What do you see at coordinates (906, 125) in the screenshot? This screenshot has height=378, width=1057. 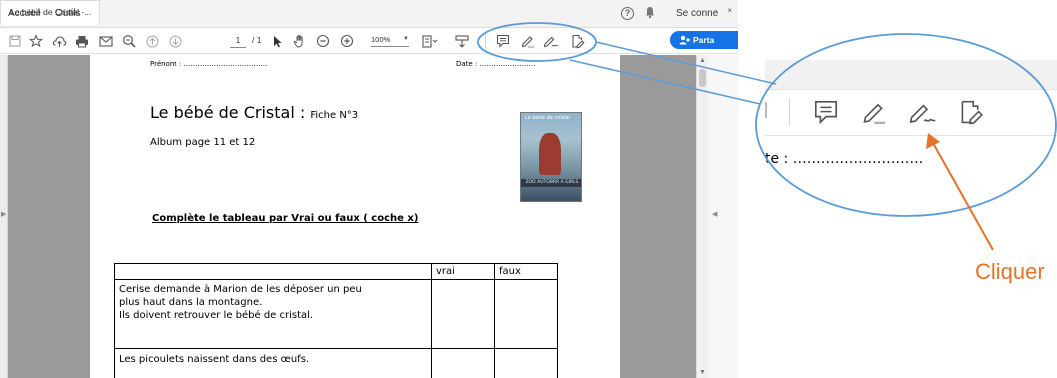 I see `large-highlight-ellipse` at bounding box center [906, 125].